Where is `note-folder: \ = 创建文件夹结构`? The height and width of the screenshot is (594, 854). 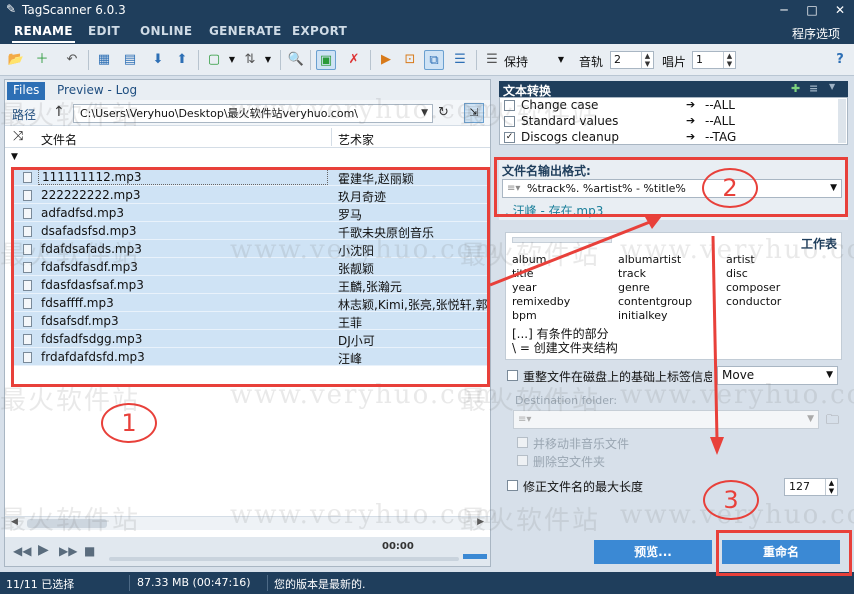
note-folder: \ = 创建文件夹结构 is located at coordinates (565, 348).